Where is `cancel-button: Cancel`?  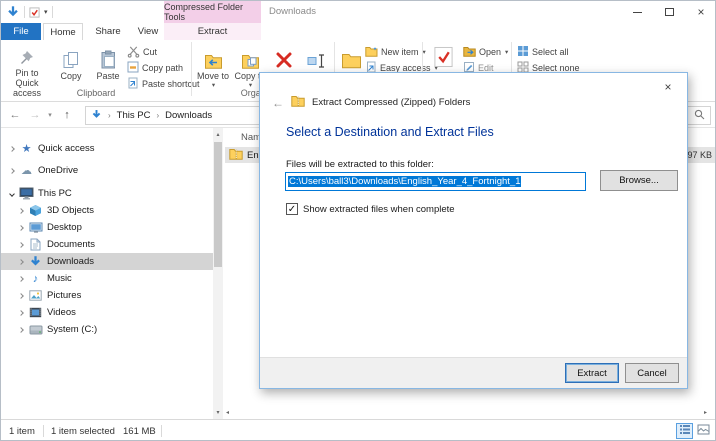
cancel-button: Cancel is located at coordinates (652, 373).